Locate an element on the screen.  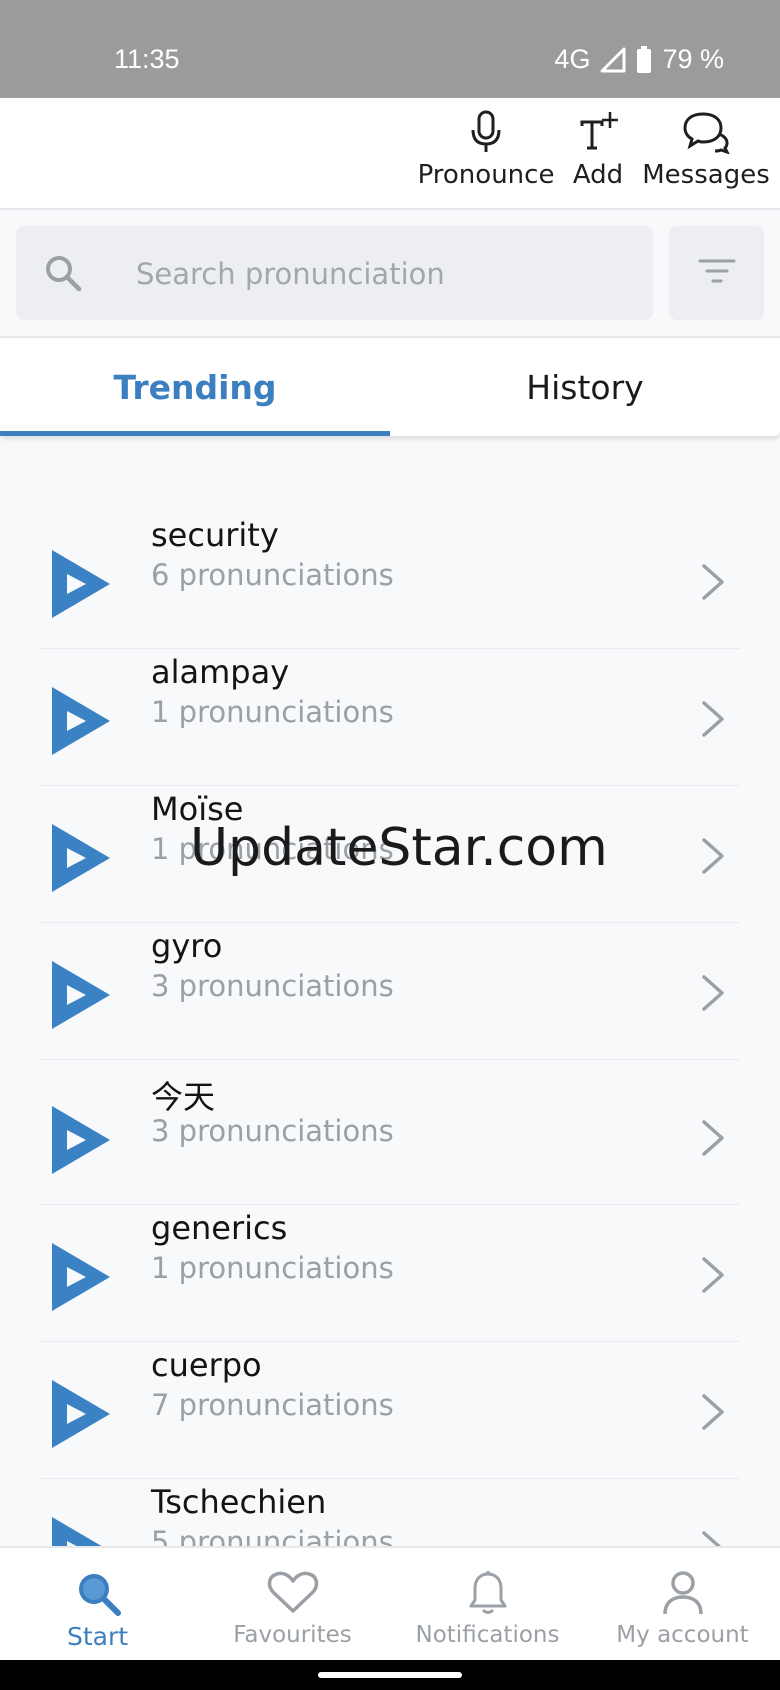
heart-icon is located at coordinates (293, 1593).